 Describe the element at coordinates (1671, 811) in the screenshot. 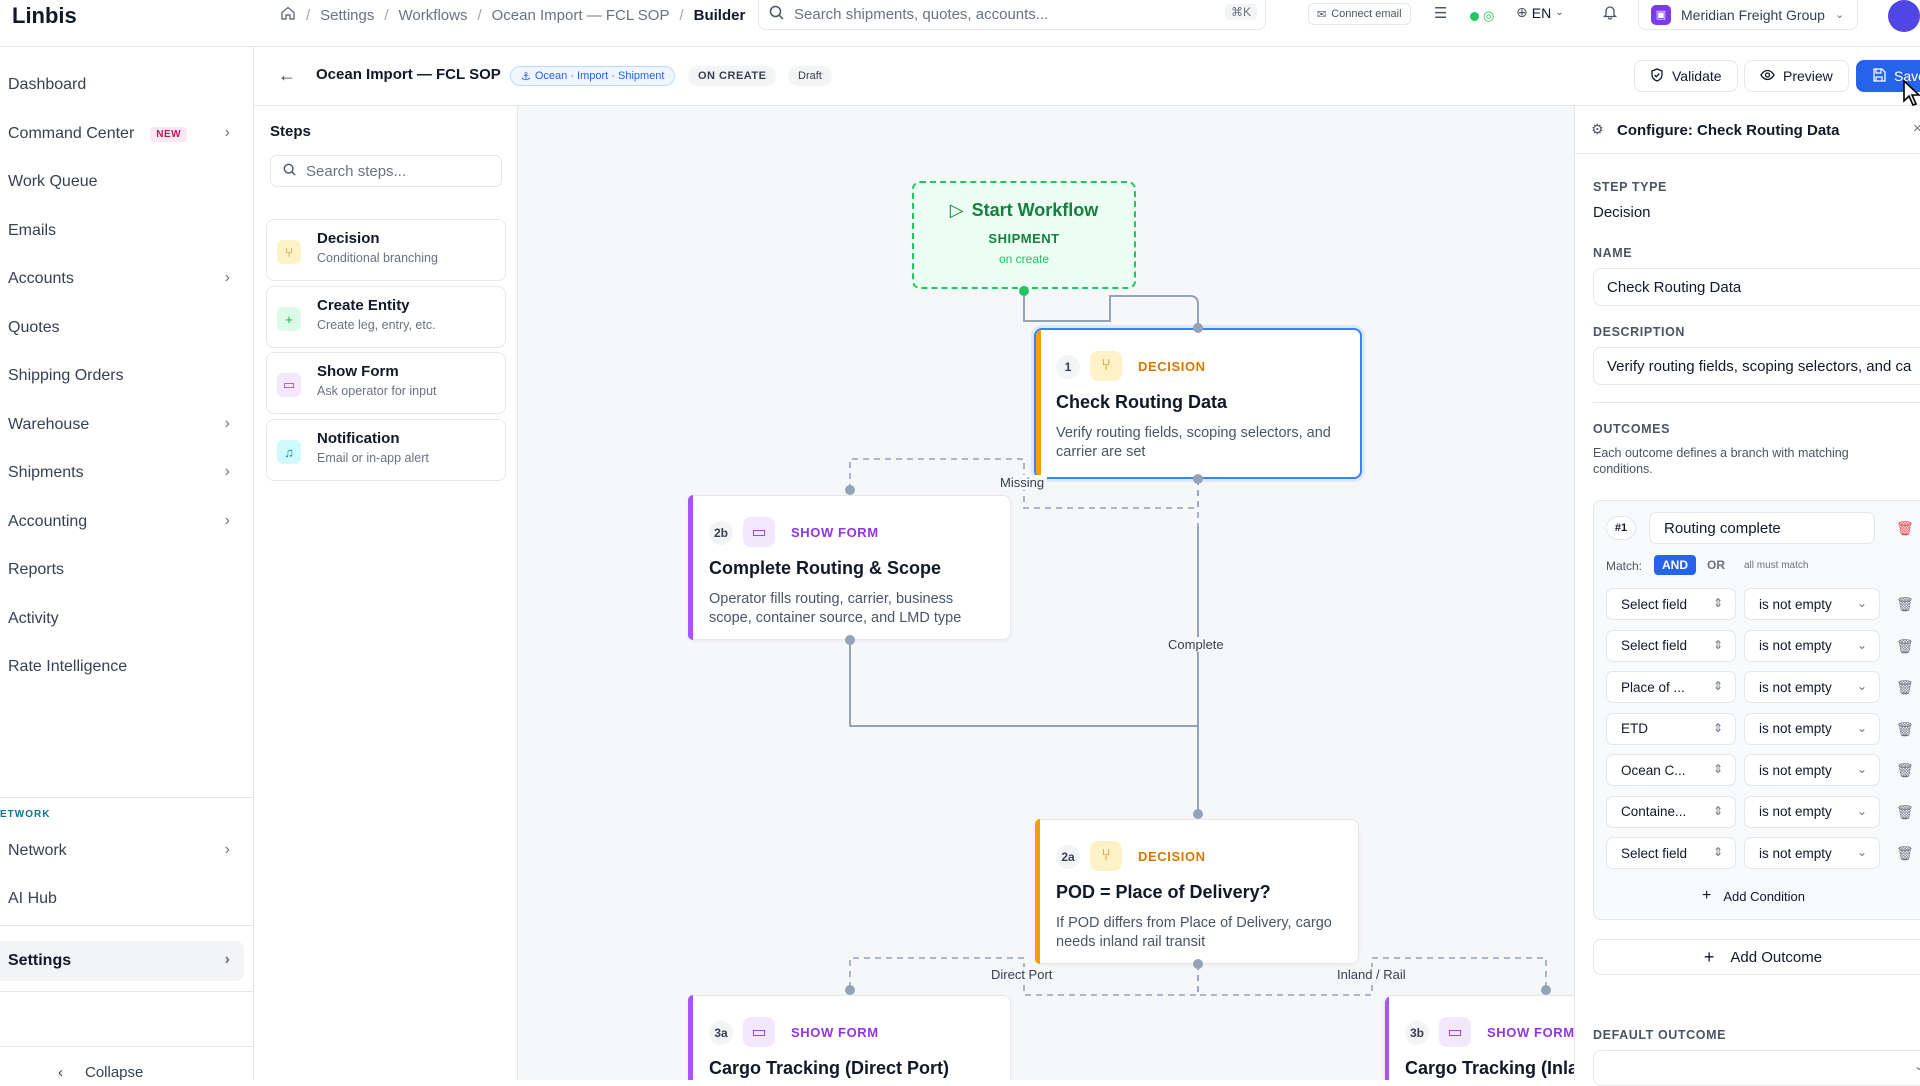

I see `condition-field-select: Containe... ⇕` at that location.